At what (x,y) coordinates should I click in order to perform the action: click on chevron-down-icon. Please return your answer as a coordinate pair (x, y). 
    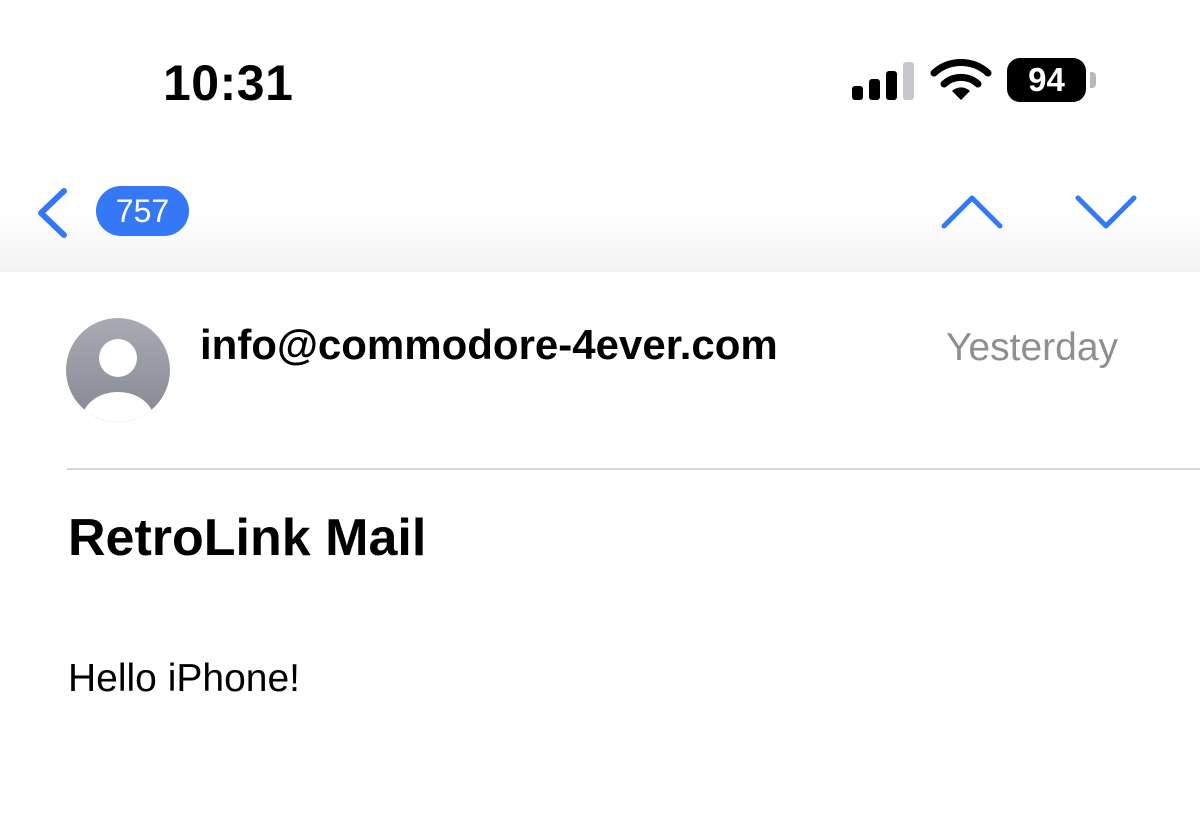
    Looking at the image, I should click on (1106, 212).